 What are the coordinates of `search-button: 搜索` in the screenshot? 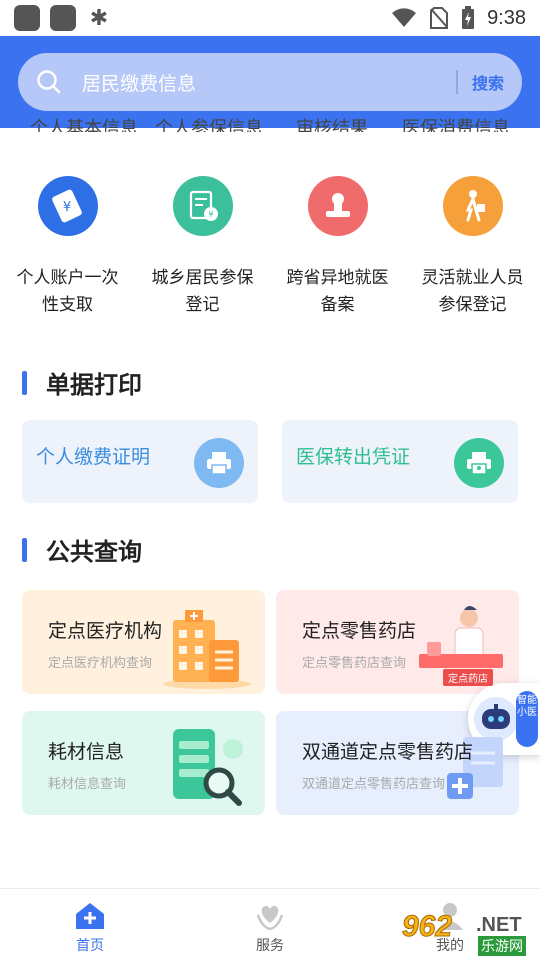 It's located at (488, 82).